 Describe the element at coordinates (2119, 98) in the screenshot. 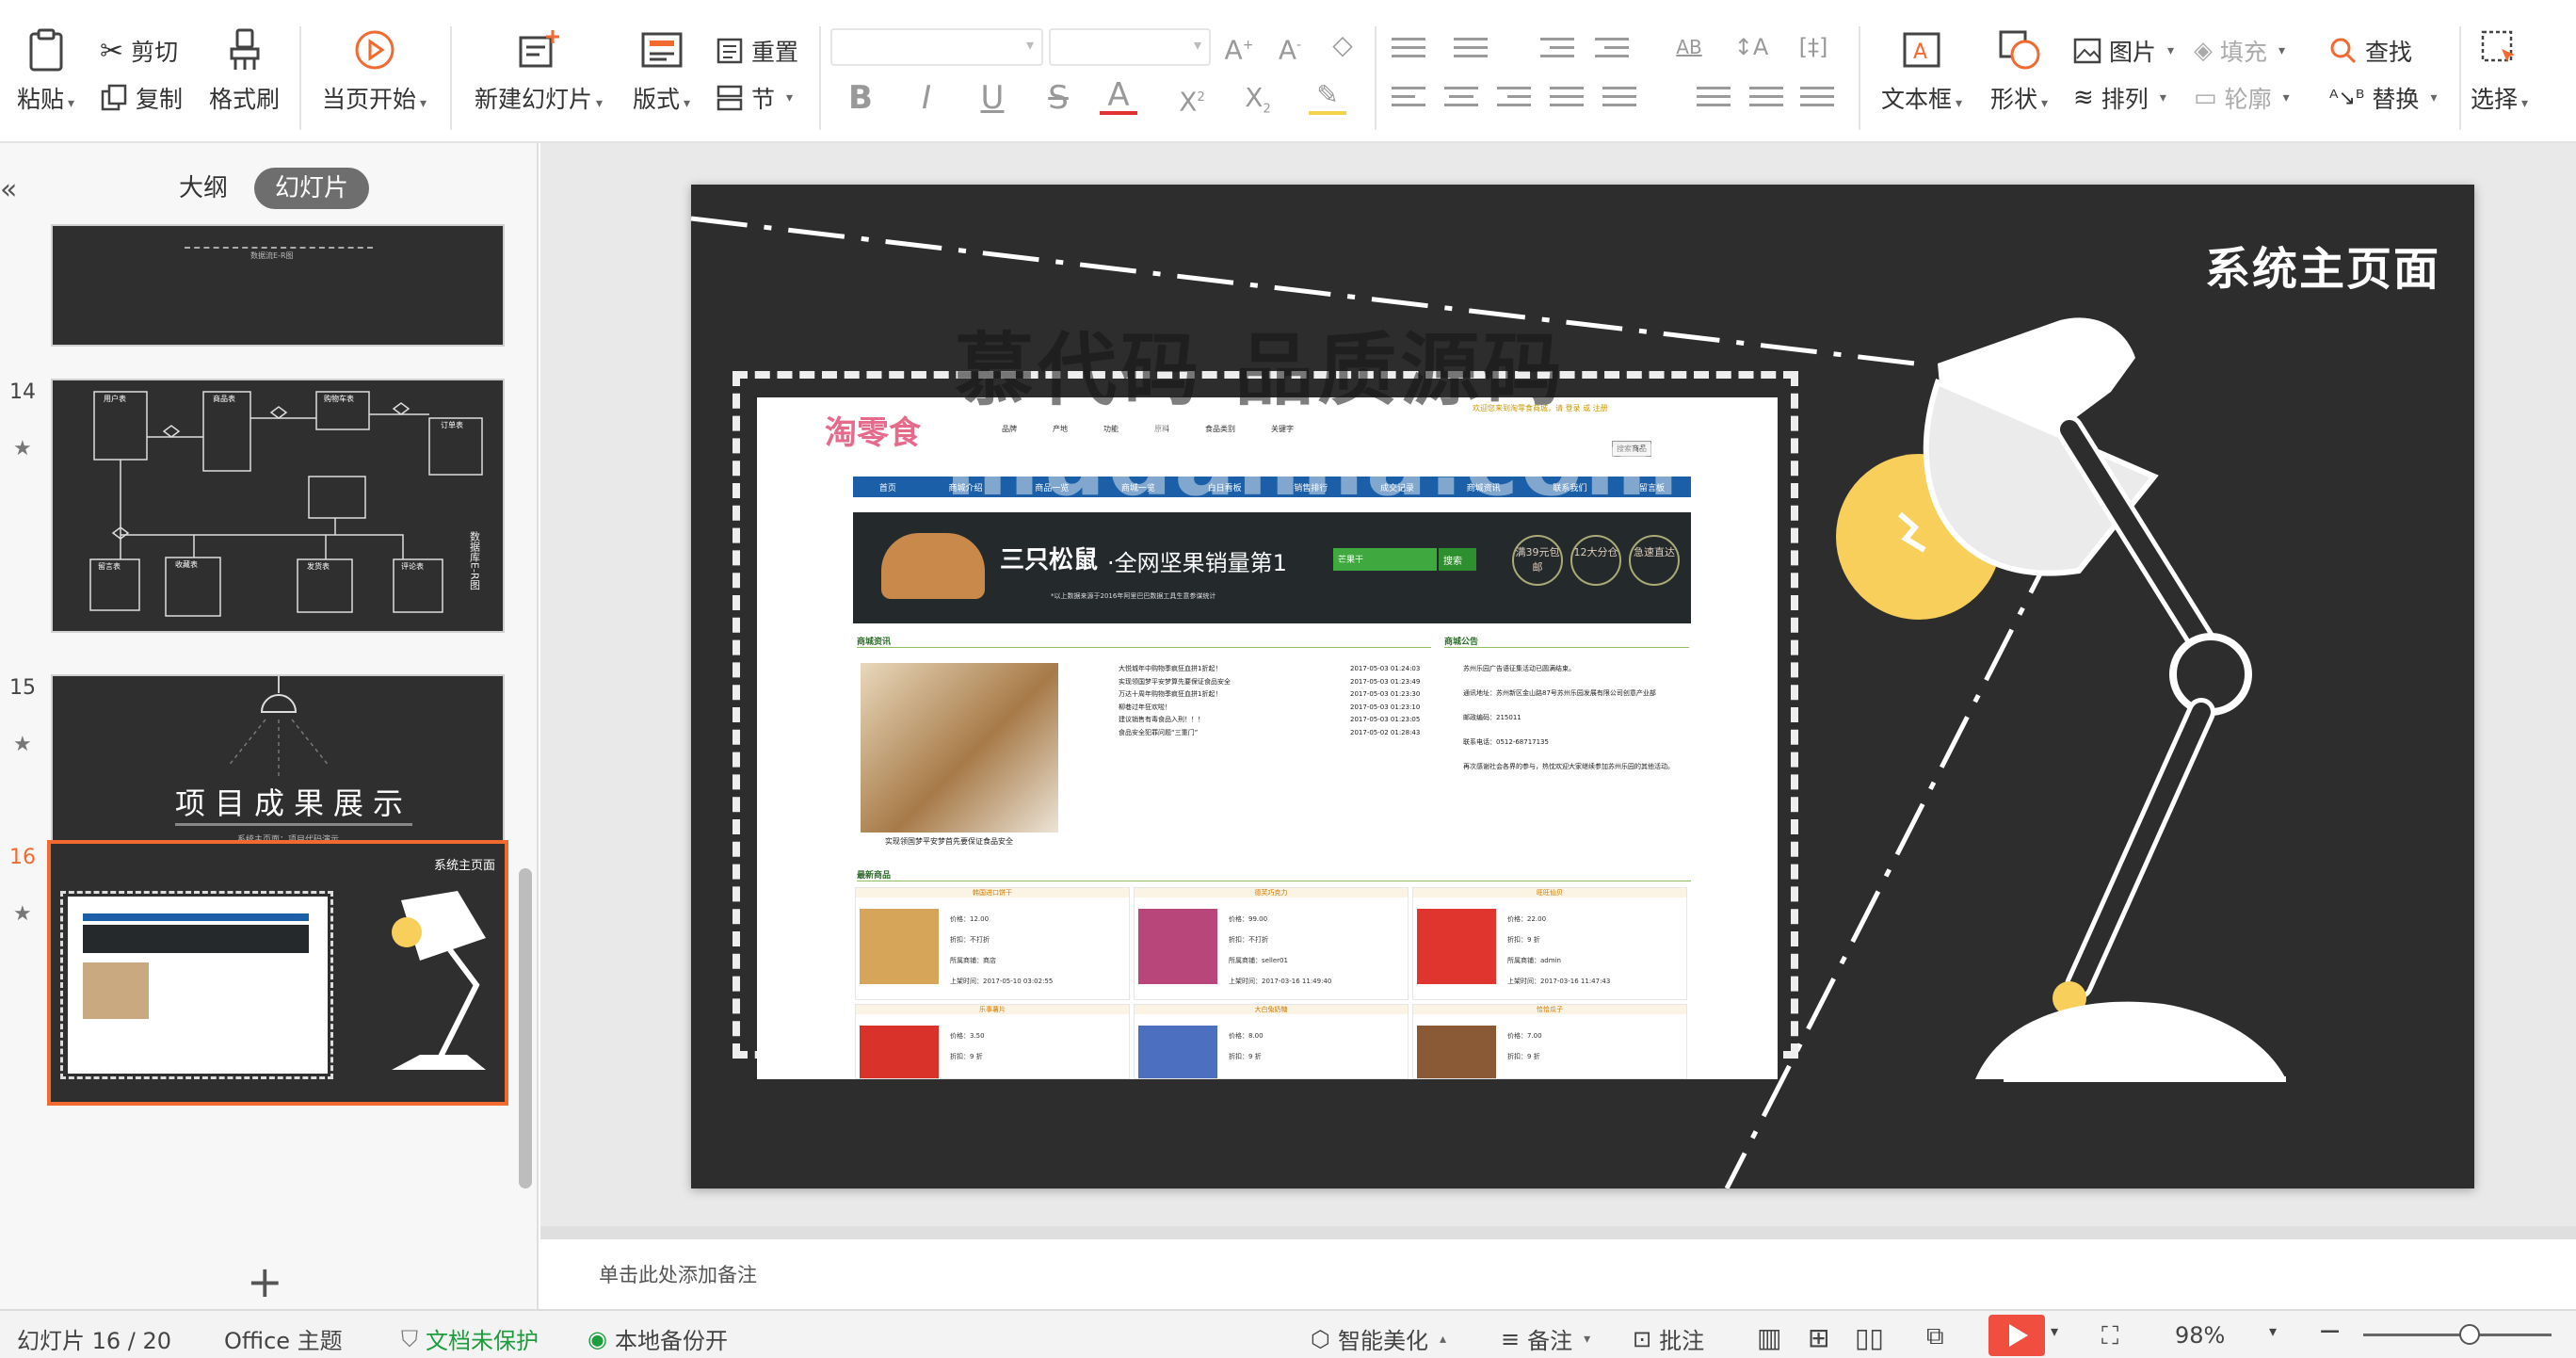

I see `arrange-button: ≋ 排列 ▾` at that location.